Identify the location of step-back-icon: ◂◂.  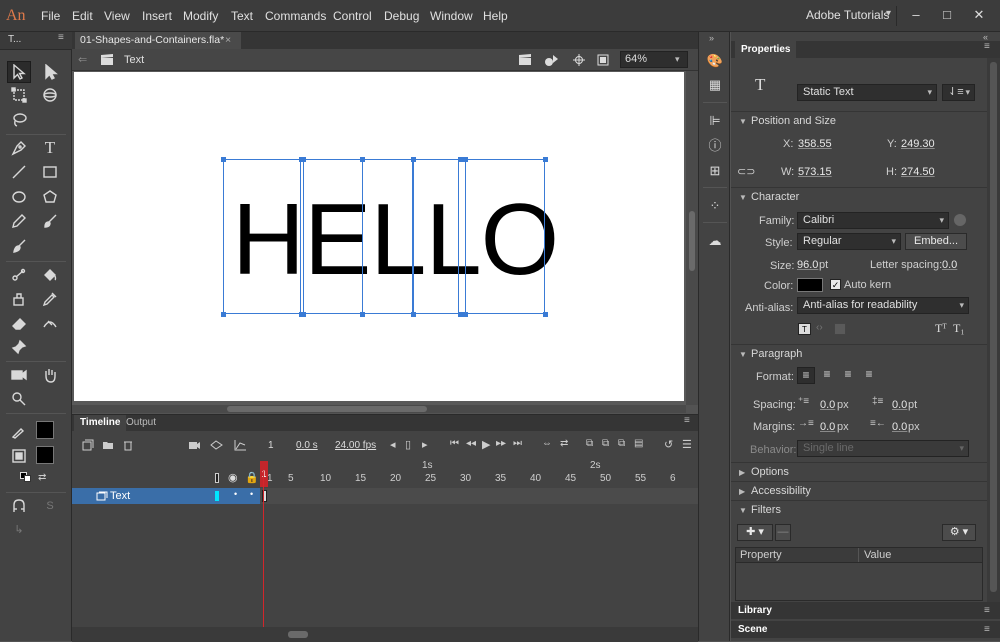
(471, 443).